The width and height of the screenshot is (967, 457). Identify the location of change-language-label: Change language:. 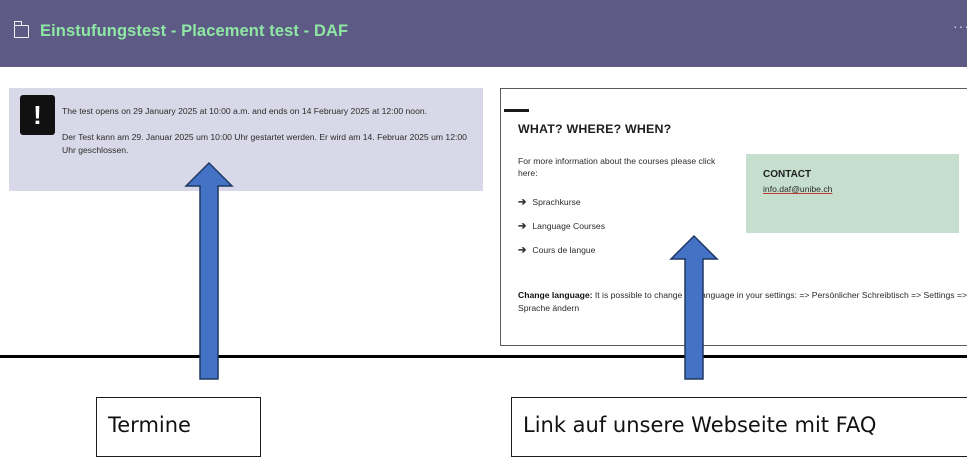
(555, 295).